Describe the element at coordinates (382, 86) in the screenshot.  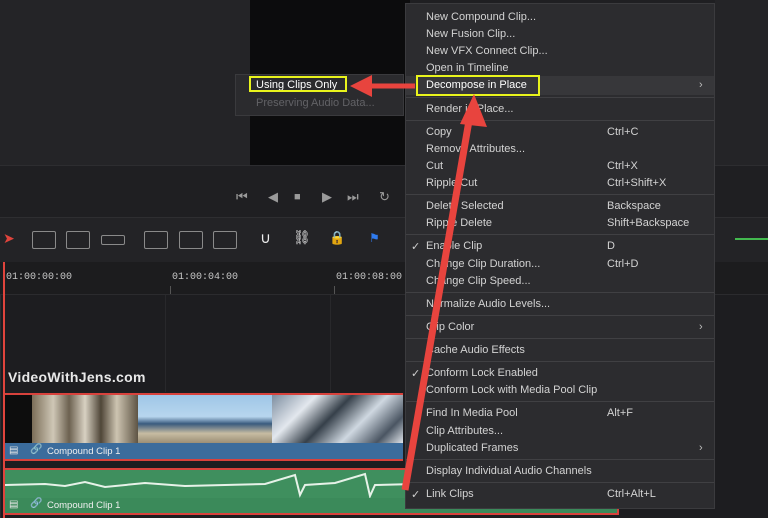
I see `arrow-to-submenu` at that location.